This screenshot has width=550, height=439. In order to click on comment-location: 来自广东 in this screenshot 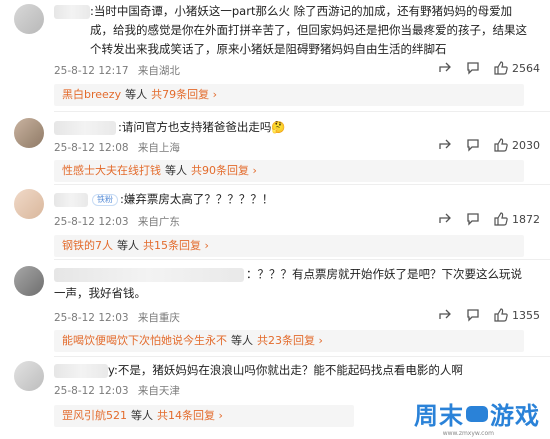, I will do `click(158, 222)`.